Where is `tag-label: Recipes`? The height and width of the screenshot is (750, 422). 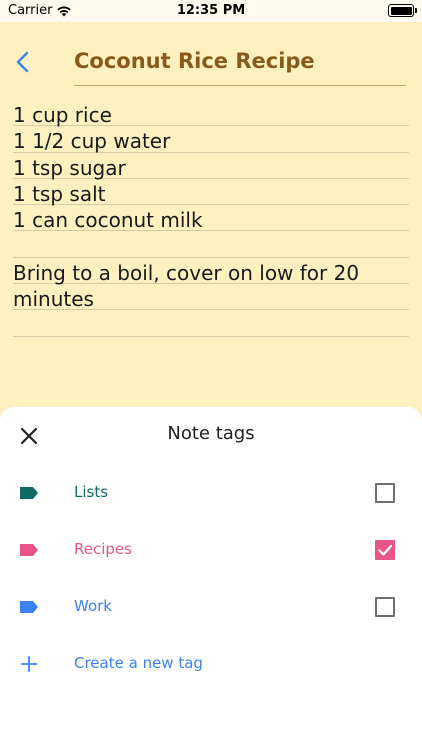
tag-label: Recipes is located at coordinates (103, 549).